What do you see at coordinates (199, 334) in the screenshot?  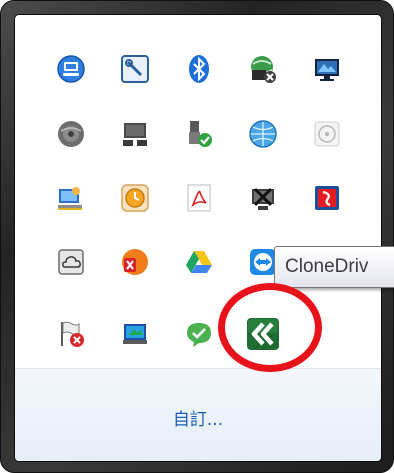 I see `line-chat-icon` at bounding box center [199, 334].